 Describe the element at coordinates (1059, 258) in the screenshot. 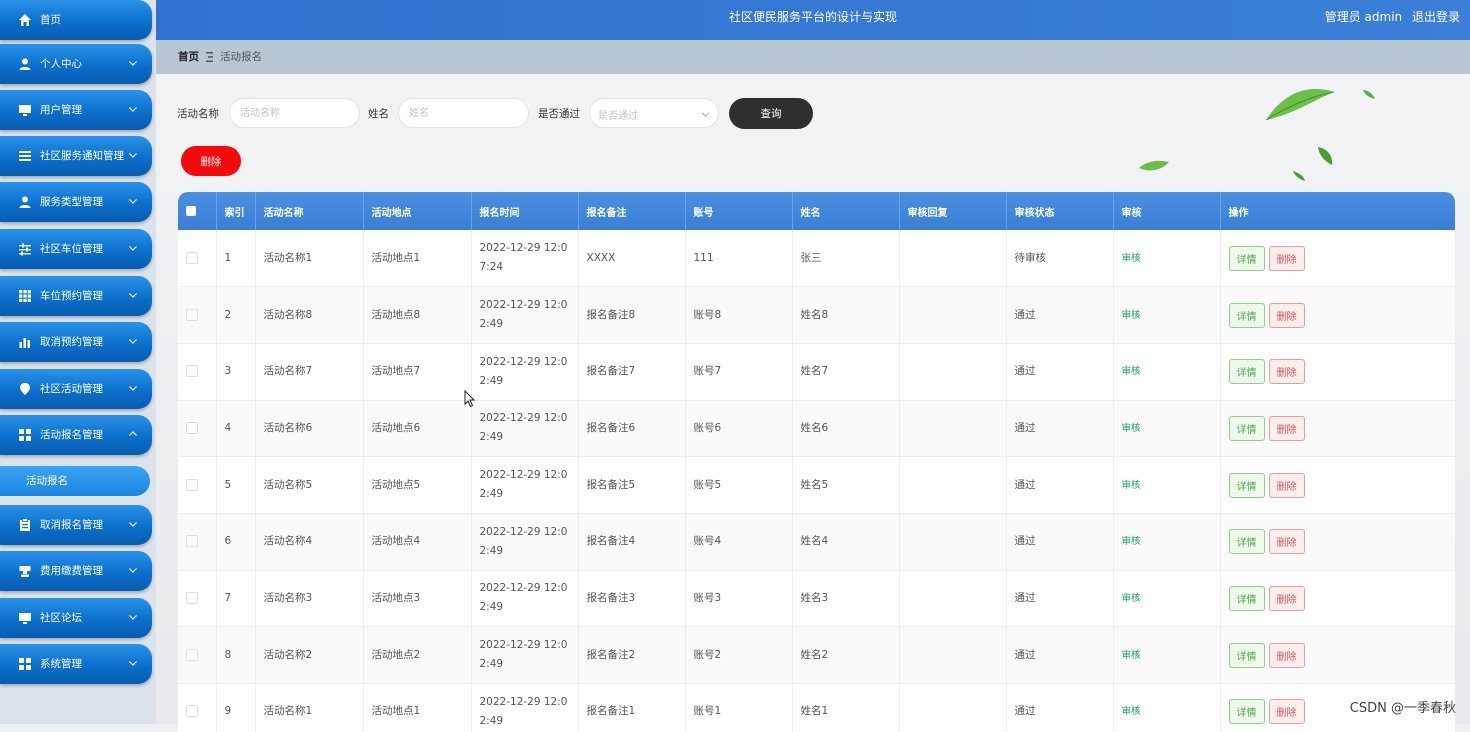

I see `cell-status: 待审核` at that location.